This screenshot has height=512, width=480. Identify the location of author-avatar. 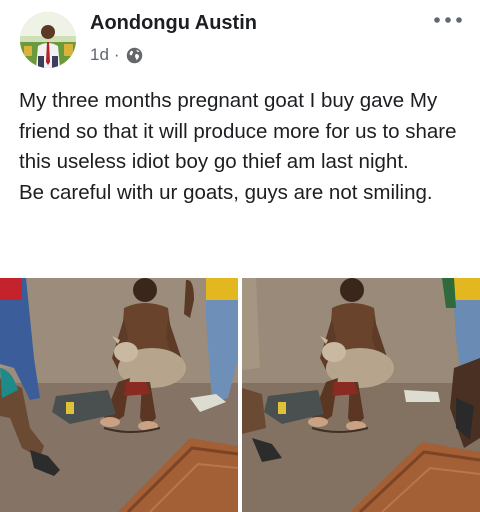
(48, 40).